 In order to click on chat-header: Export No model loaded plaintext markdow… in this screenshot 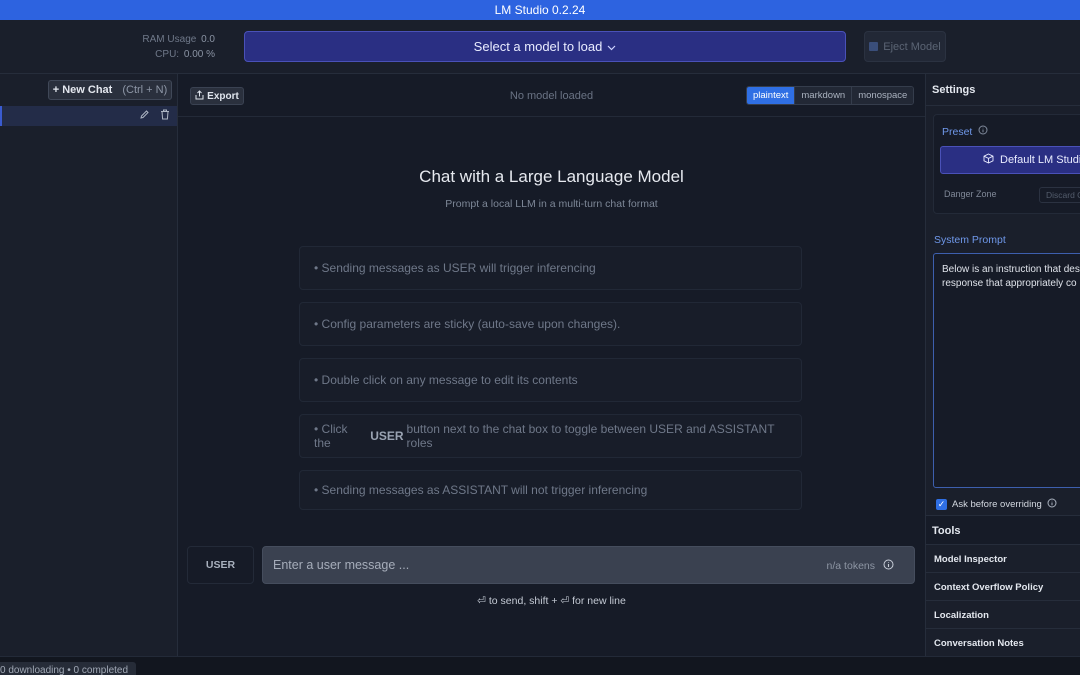, I will do `click(551, 95)`.